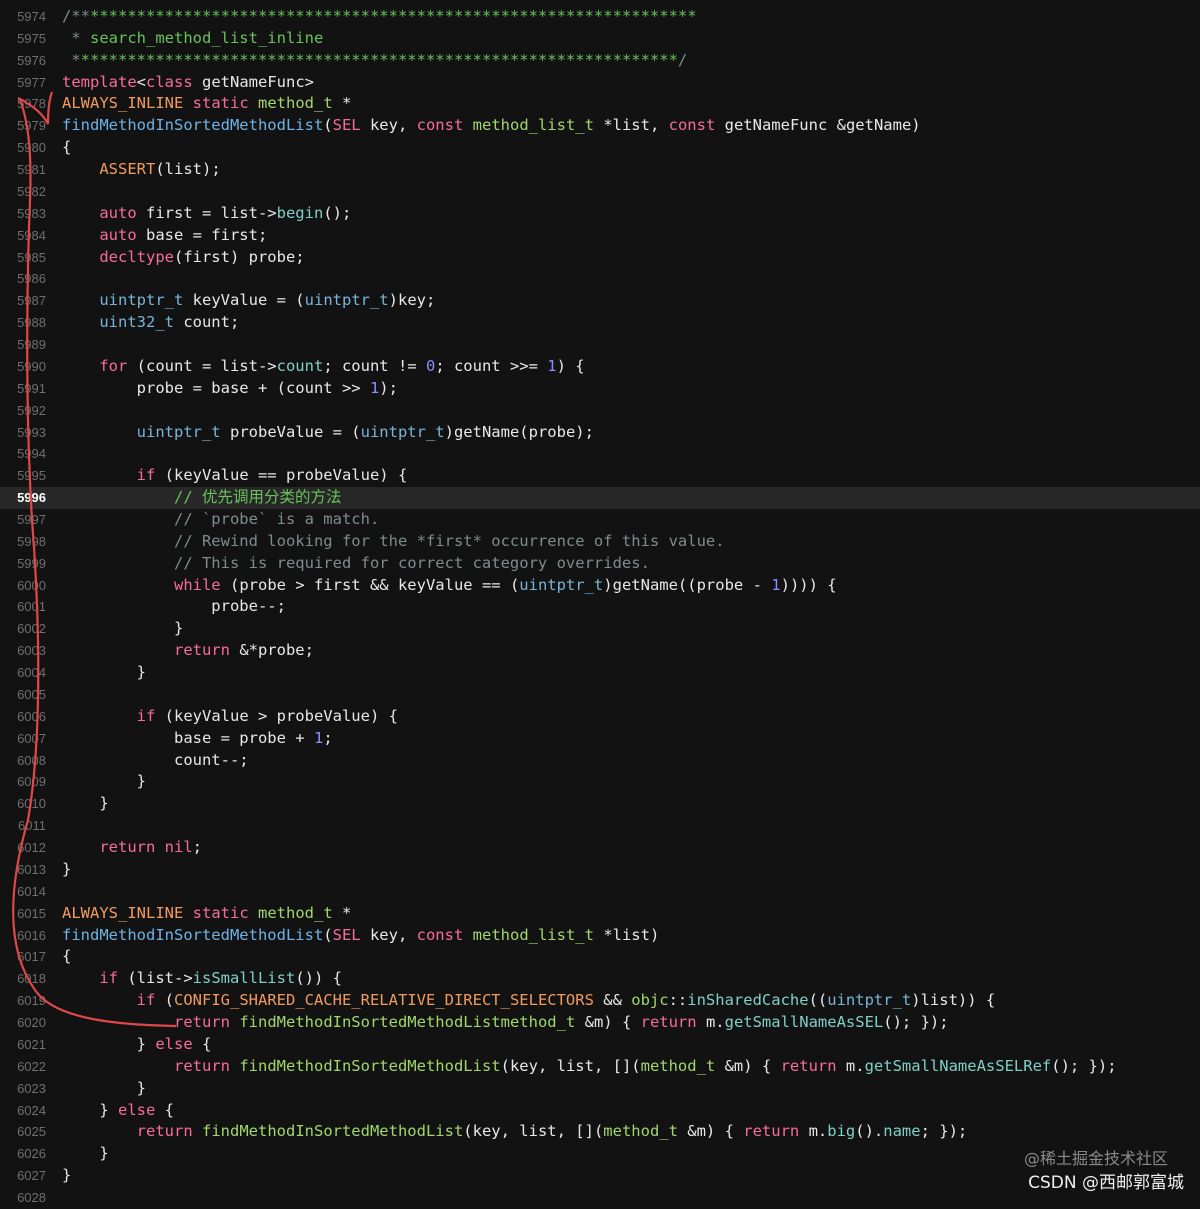 The image size is (1200, 1209). What do you see at coordinates (1095, 1158) in the screenshot?
I see `watermark-juejin: @稀土掘金技术社区` at bounding box center [1095, 1158].